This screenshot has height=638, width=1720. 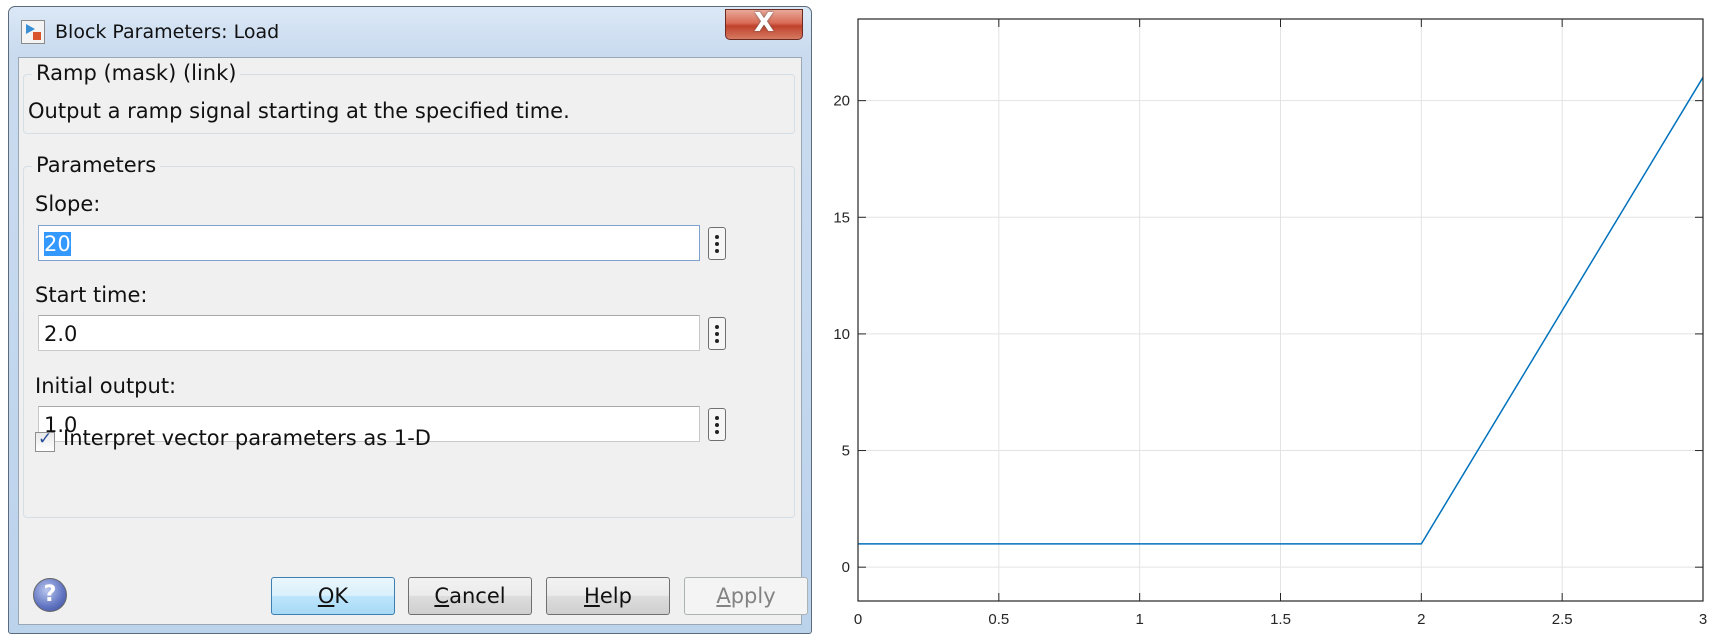 I want to click on y-tick-label: 15, so click(x=841, y=217).